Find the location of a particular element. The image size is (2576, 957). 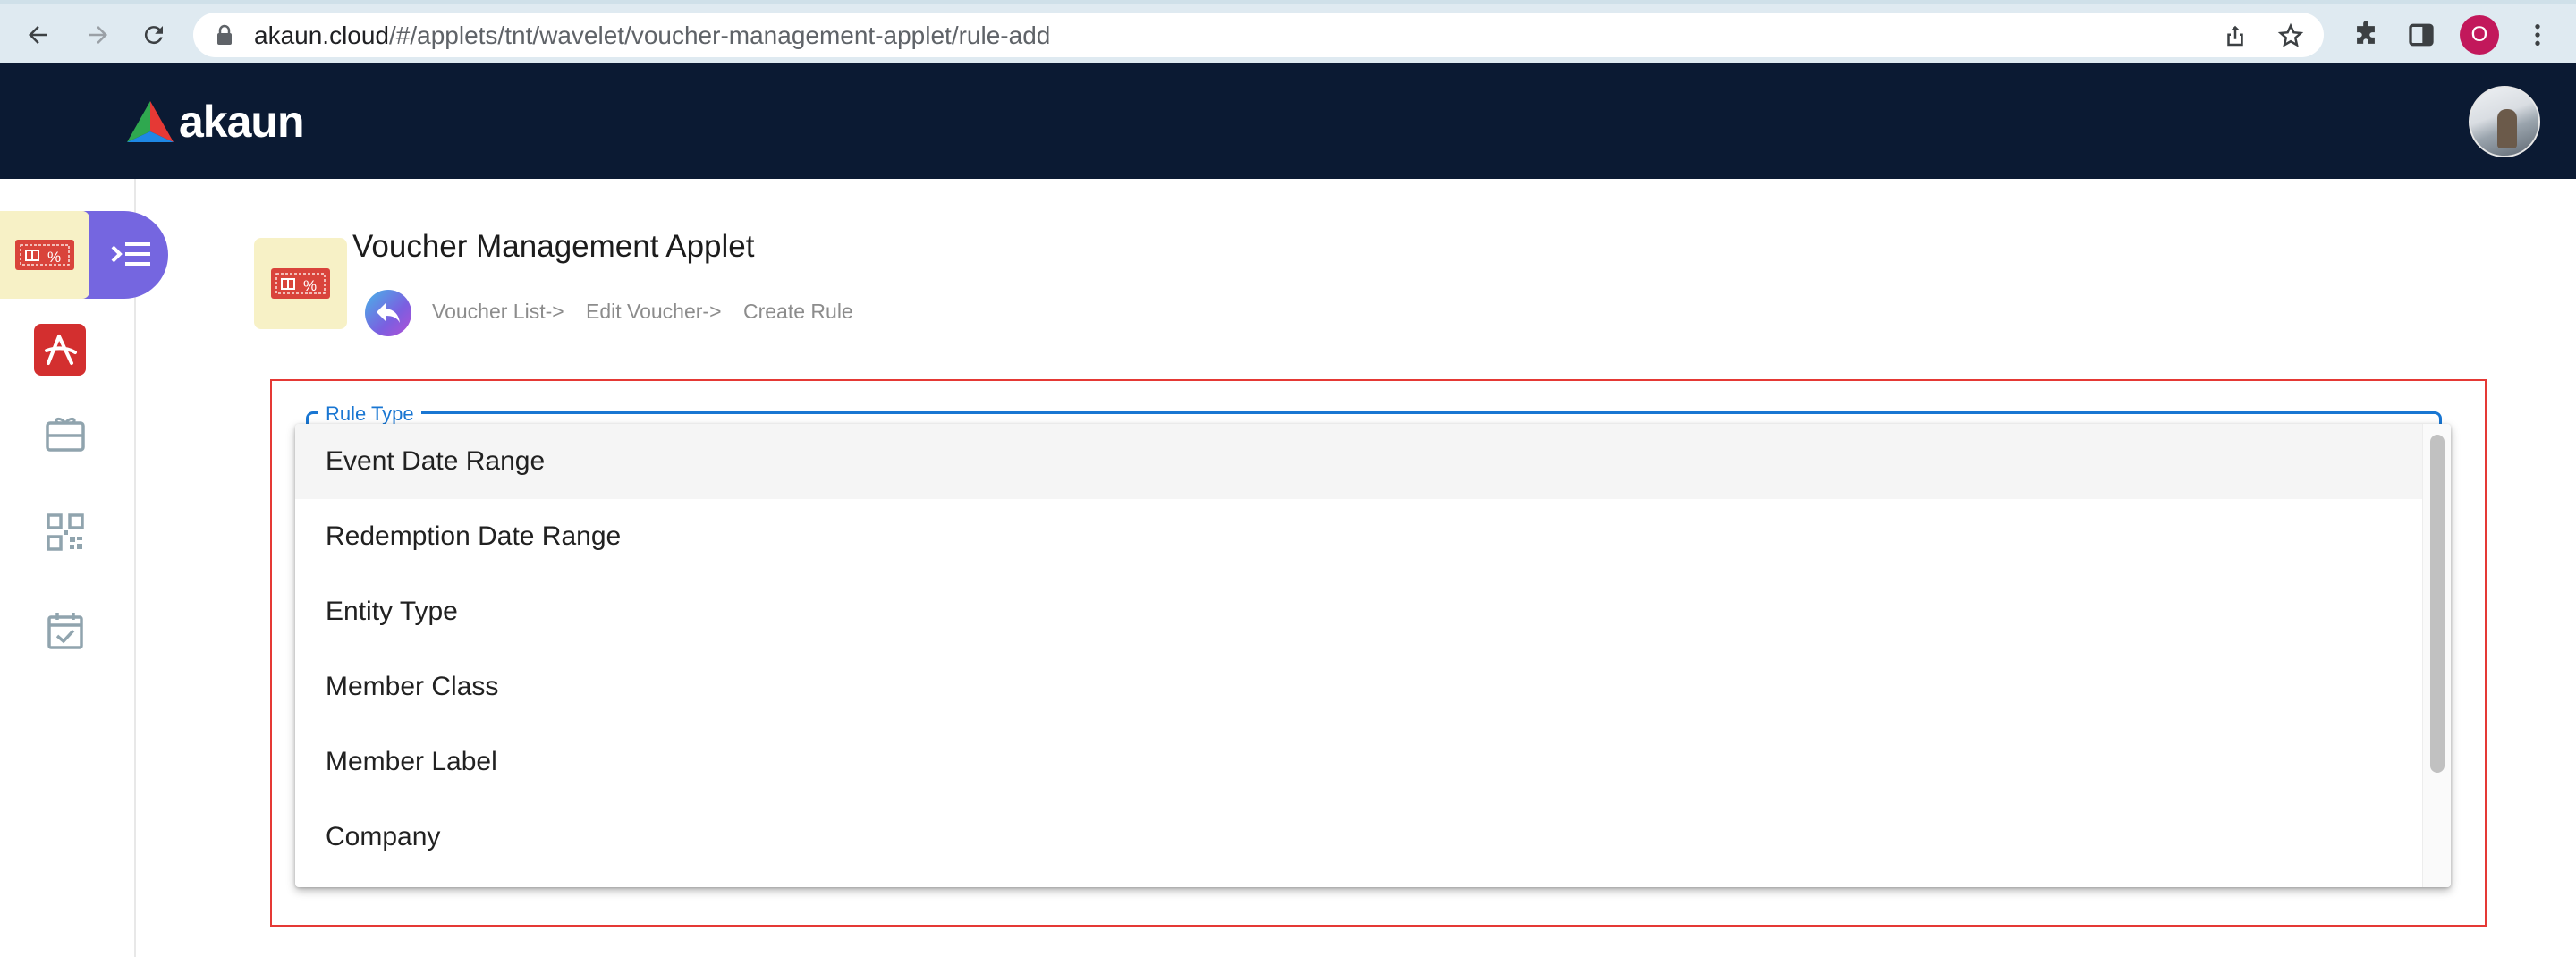

menu-collapse-icon is located at coordinates (130, 256).